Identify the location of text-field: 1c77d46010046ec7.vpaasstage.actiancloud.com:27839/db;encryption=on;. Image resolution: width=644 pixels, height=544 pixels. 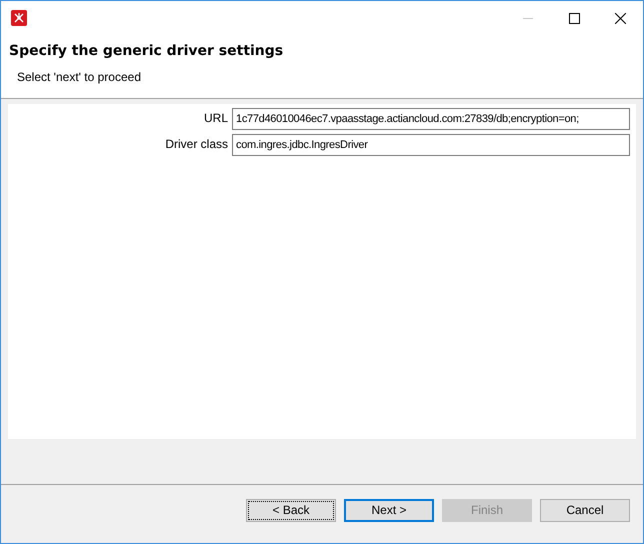
(431, 119).